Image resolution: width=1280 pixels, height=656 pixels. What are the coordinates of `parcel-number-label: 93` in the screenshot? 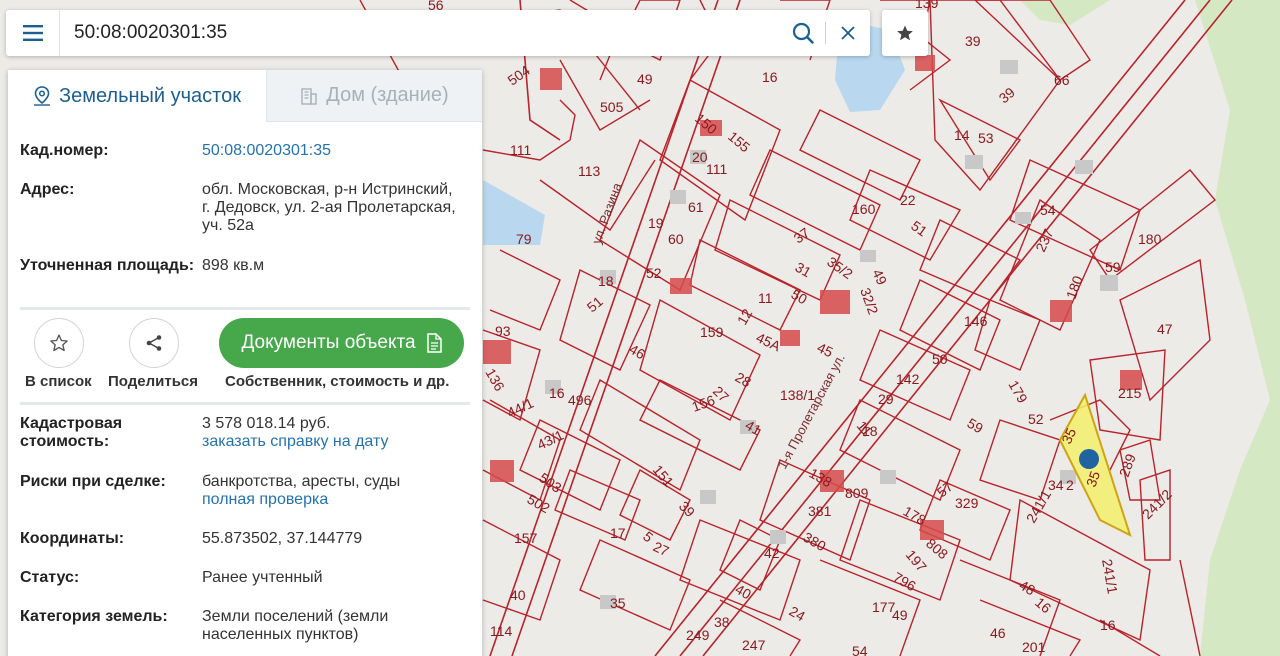 It's located at (503, 331).